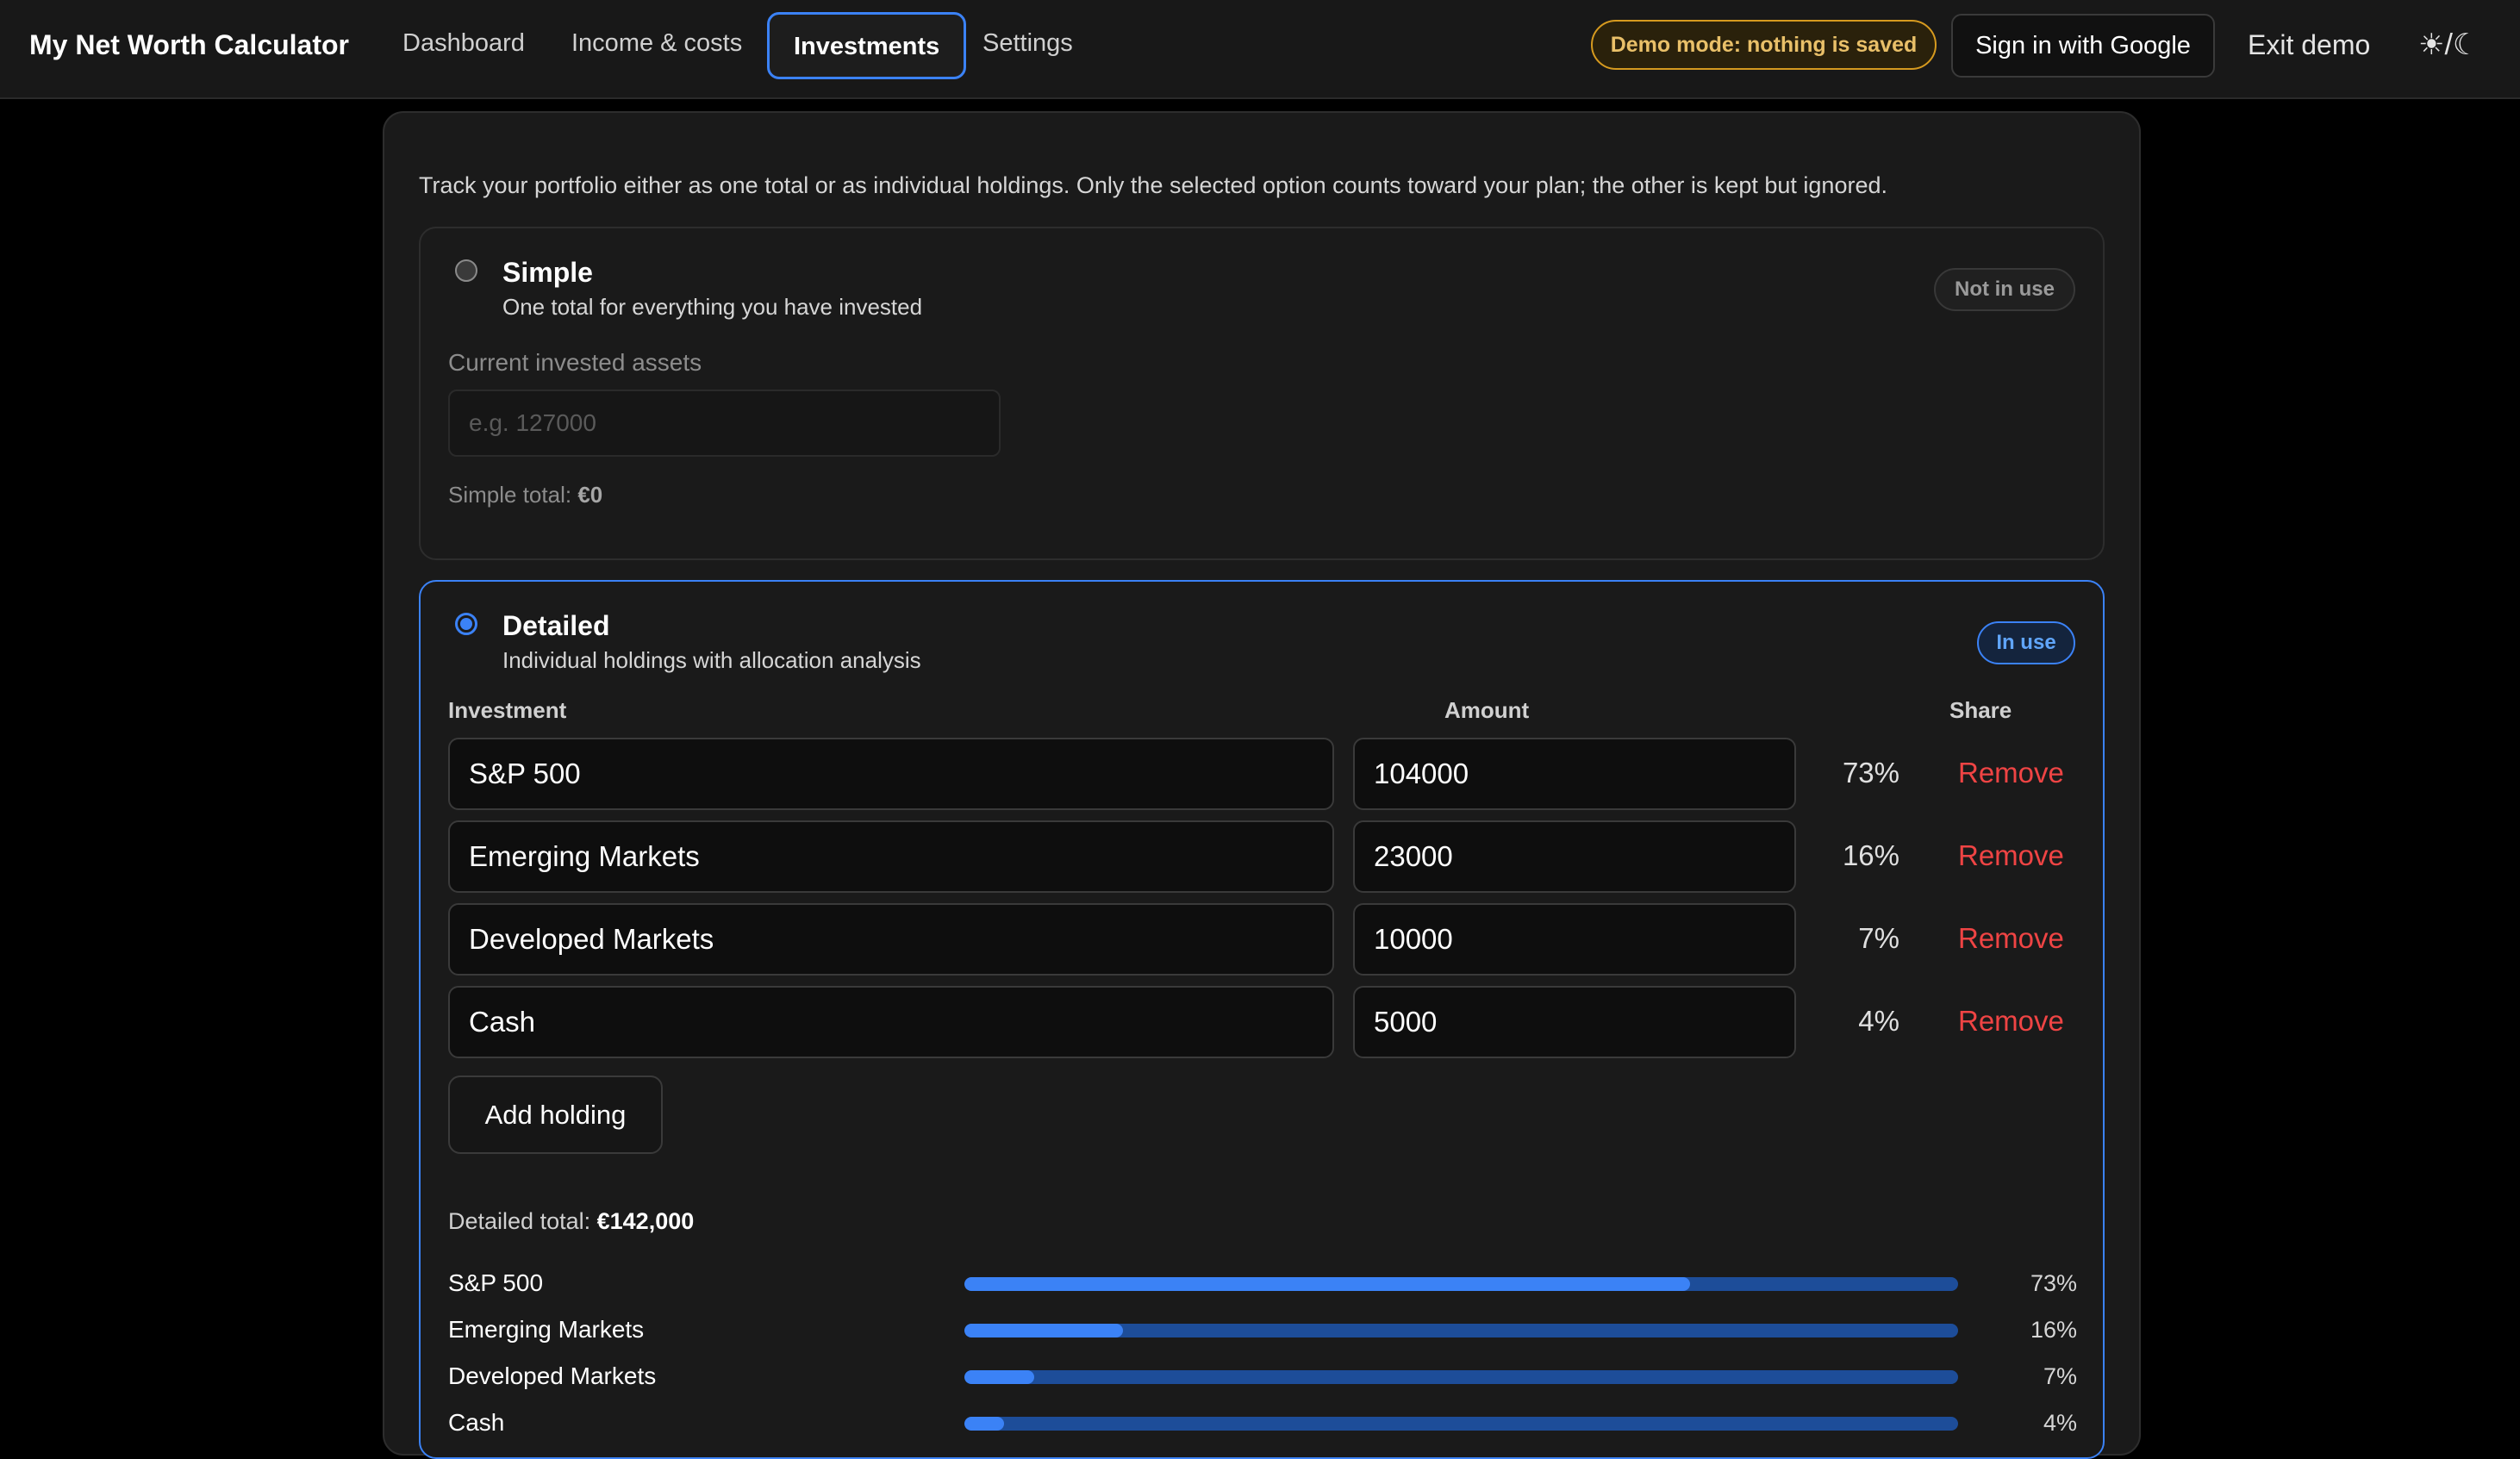 This screenshot has width=2520, height=1459. What do you see at coordinates (646, 1221) in the screenshot?
I see `detailed-total-value: €142,000` at bounding box center [646, 1221].